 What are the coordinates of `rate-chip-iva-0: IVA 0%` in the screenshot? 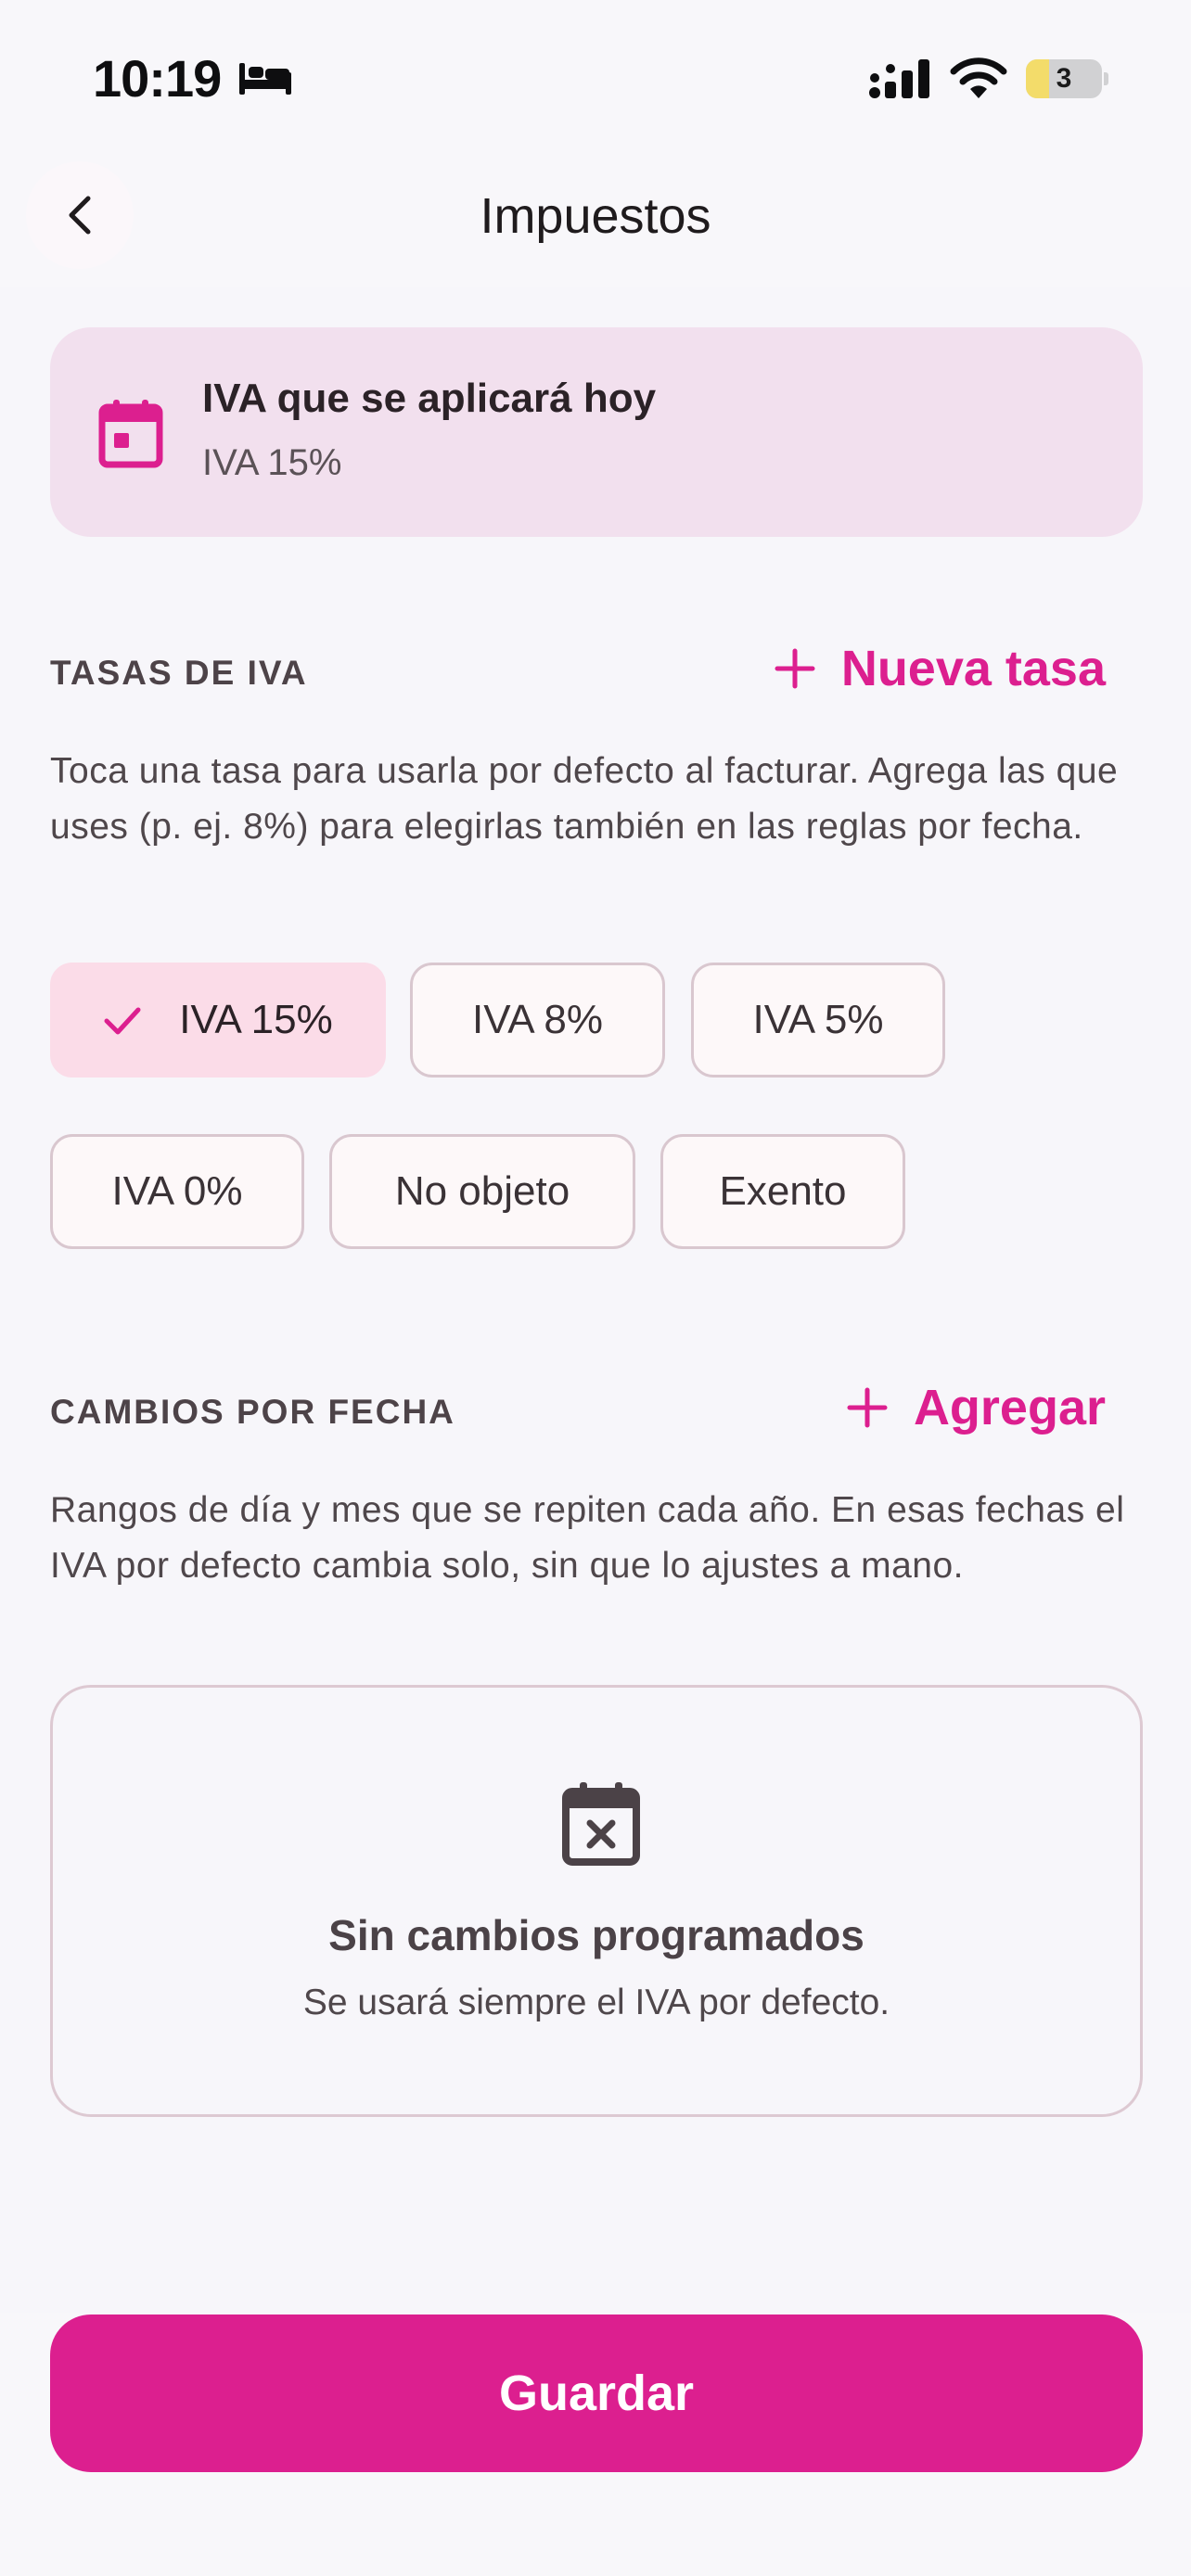 It's located at (177, 1191).